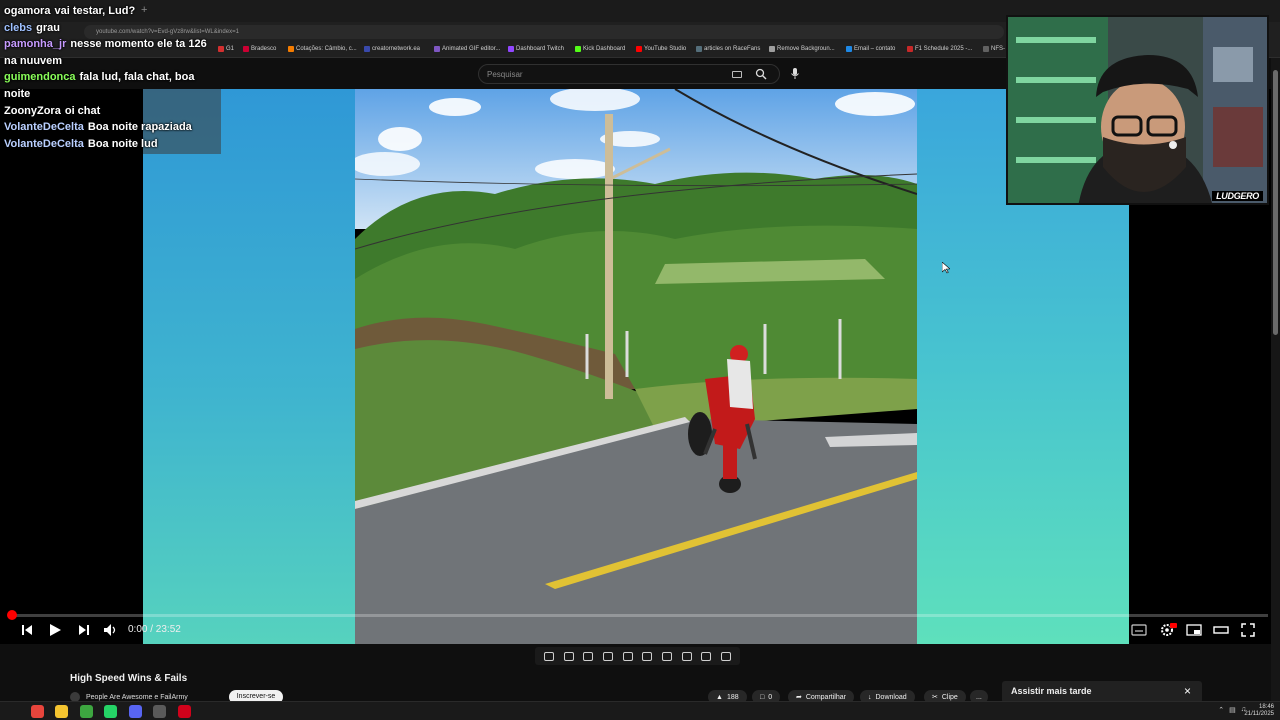 The height and width of the screenshot is (720, 1280). Describe the element at coordinates (1237, 196) in the screenshot. I see `webcam-logo: LUDGERO` at that location.